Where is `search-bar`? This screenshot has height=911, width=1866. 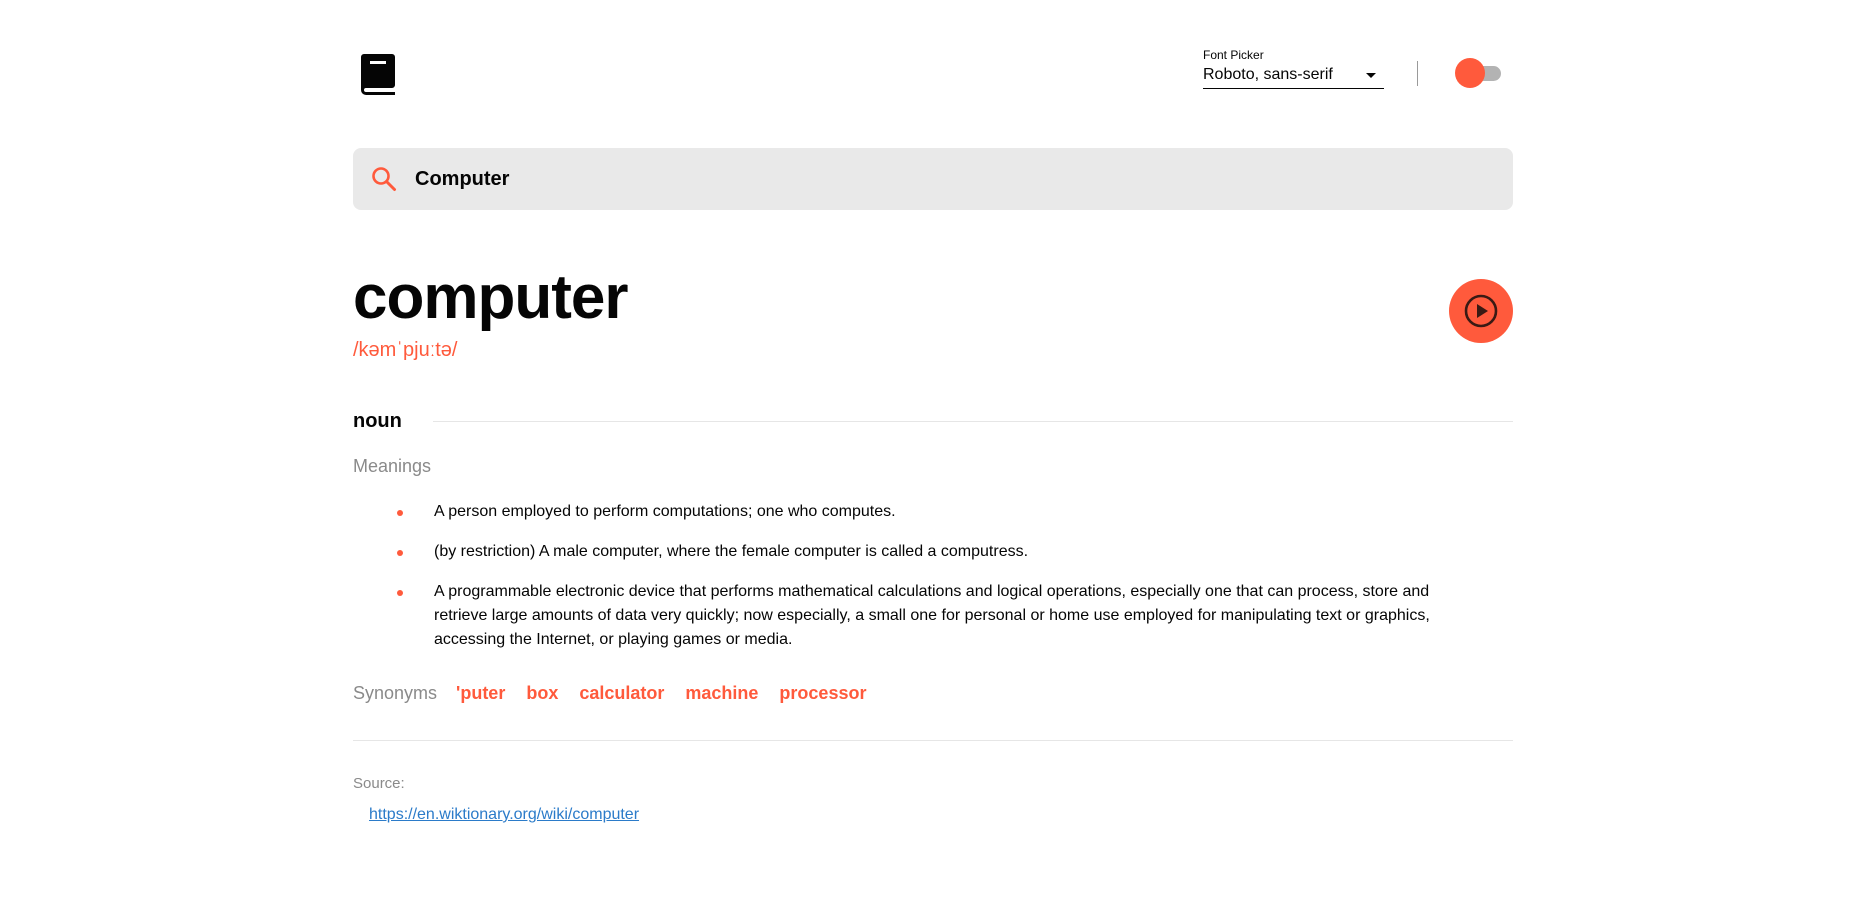 search-bar is located at coordinates (933, 179).